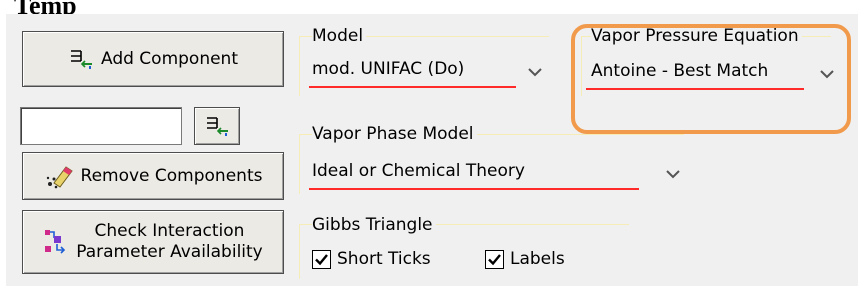 This screenshot has height=286, width=858. I want to click on labels-checkbox-label: Labels, so click(537, 259).